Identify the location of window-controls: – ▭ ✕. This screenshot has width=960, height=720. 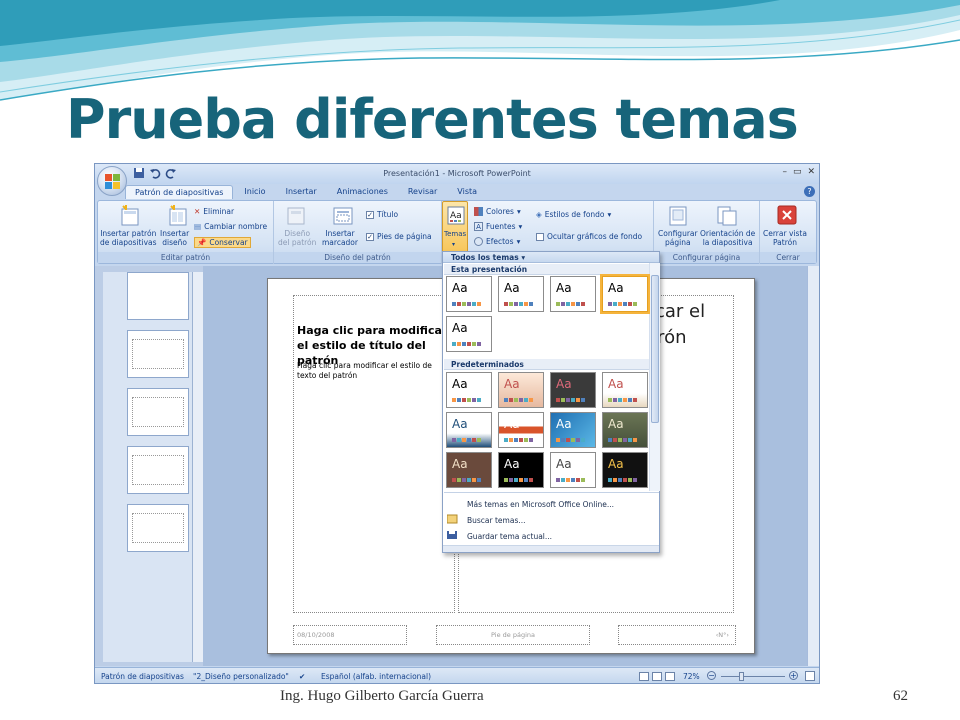
(798, 172).